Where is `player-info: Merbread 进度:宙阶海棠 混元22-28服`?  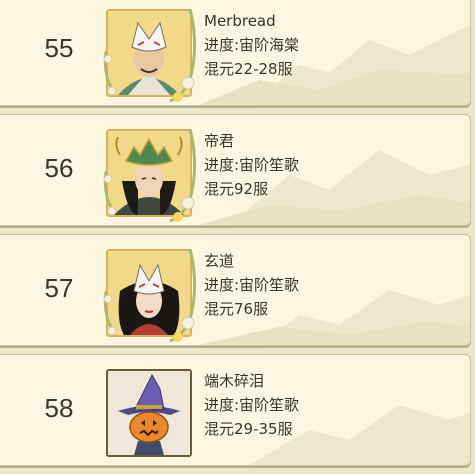
player-info: Merbread 进度:宙阶海棠 混元22-28服 is located at coordinates (251, 45).